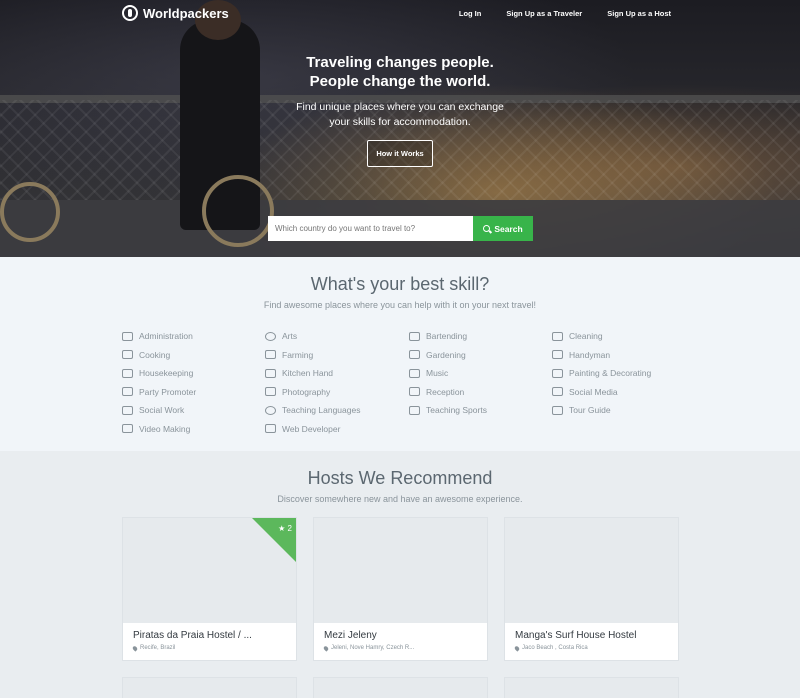 This screenshot has height=698, width=800. I want to click on skill-label: Administration, so click(166, 336).